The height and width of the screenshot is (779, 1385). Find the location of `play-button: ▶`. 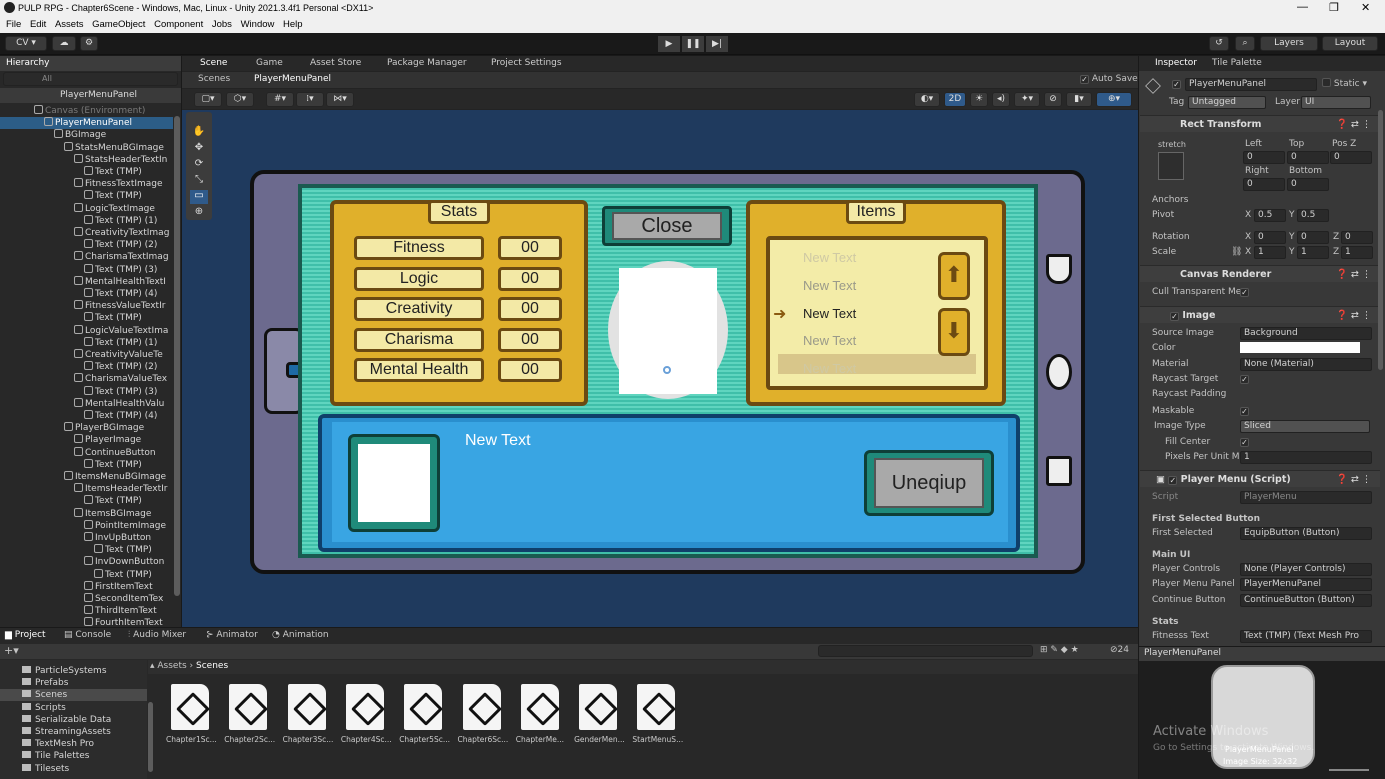

play-button: ▶ is located at coordinates (669, 44).